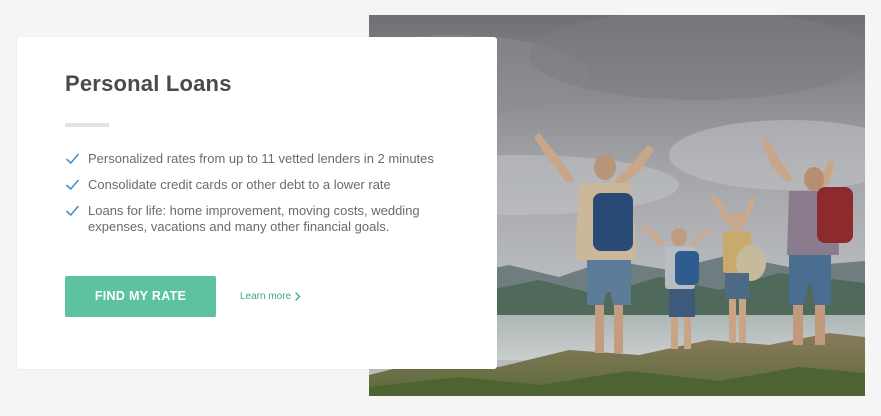 The image size is (881, 416). What do you see at coordinates (298, 296) in the screenshot?
I see `chevron-right-icon` at bounding box center [298, 296].